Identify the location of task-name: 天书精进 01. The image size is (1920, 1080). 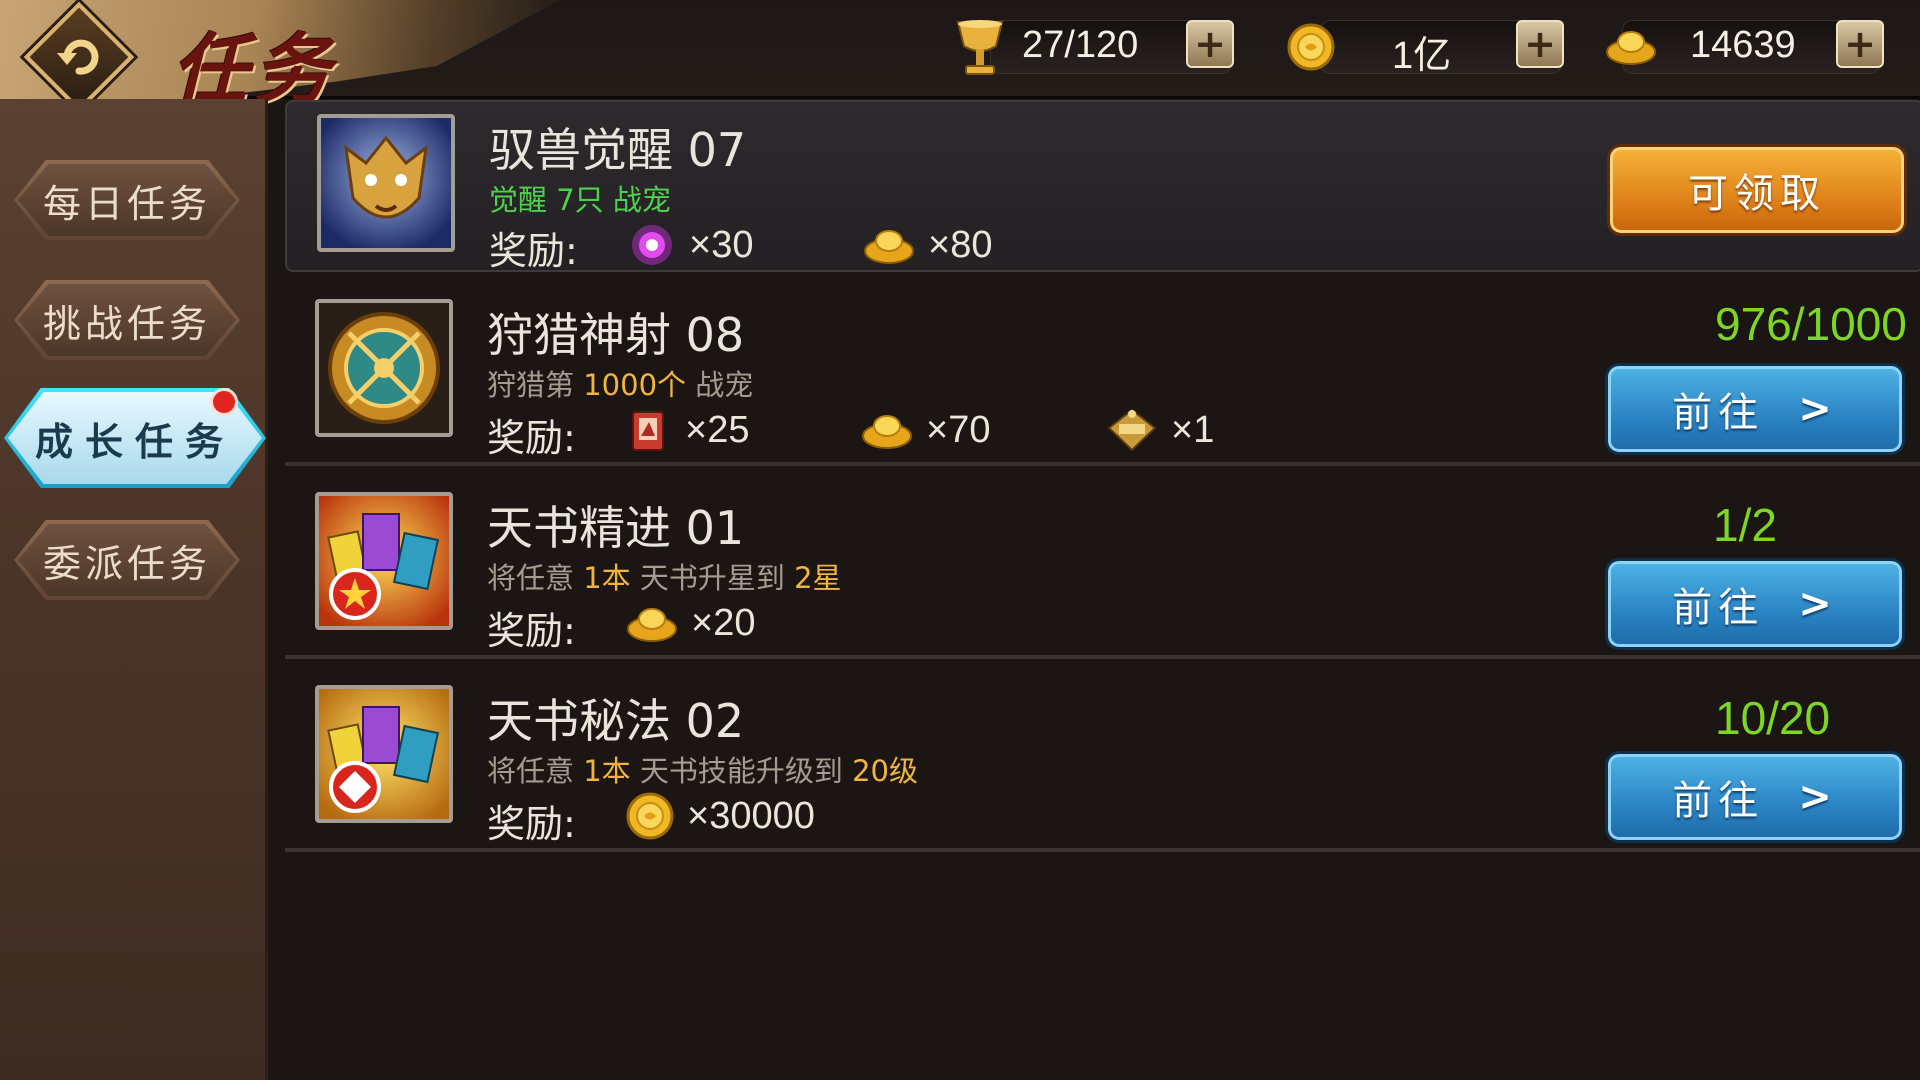
(616, 528).